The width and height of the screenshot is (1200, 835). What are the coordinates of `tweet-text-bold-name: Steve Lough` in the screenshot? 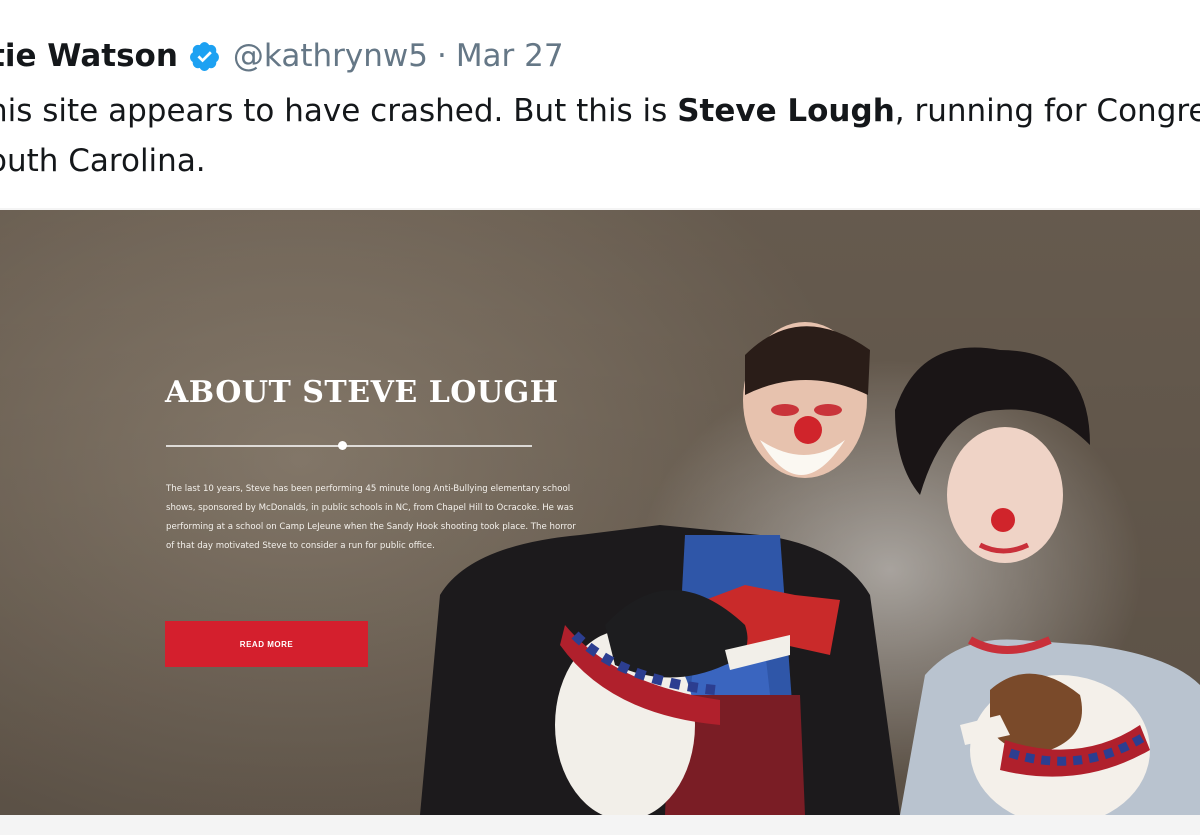 It's located at (786, 111).